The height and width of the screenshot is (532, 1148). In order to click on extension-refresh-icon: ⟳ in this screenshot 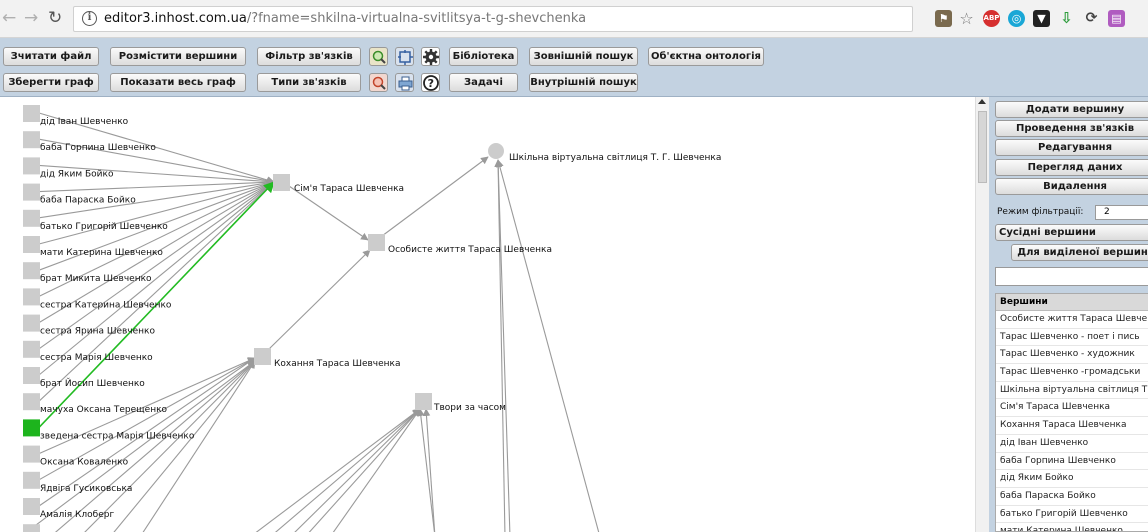, I will do `click(1091, 18)`.